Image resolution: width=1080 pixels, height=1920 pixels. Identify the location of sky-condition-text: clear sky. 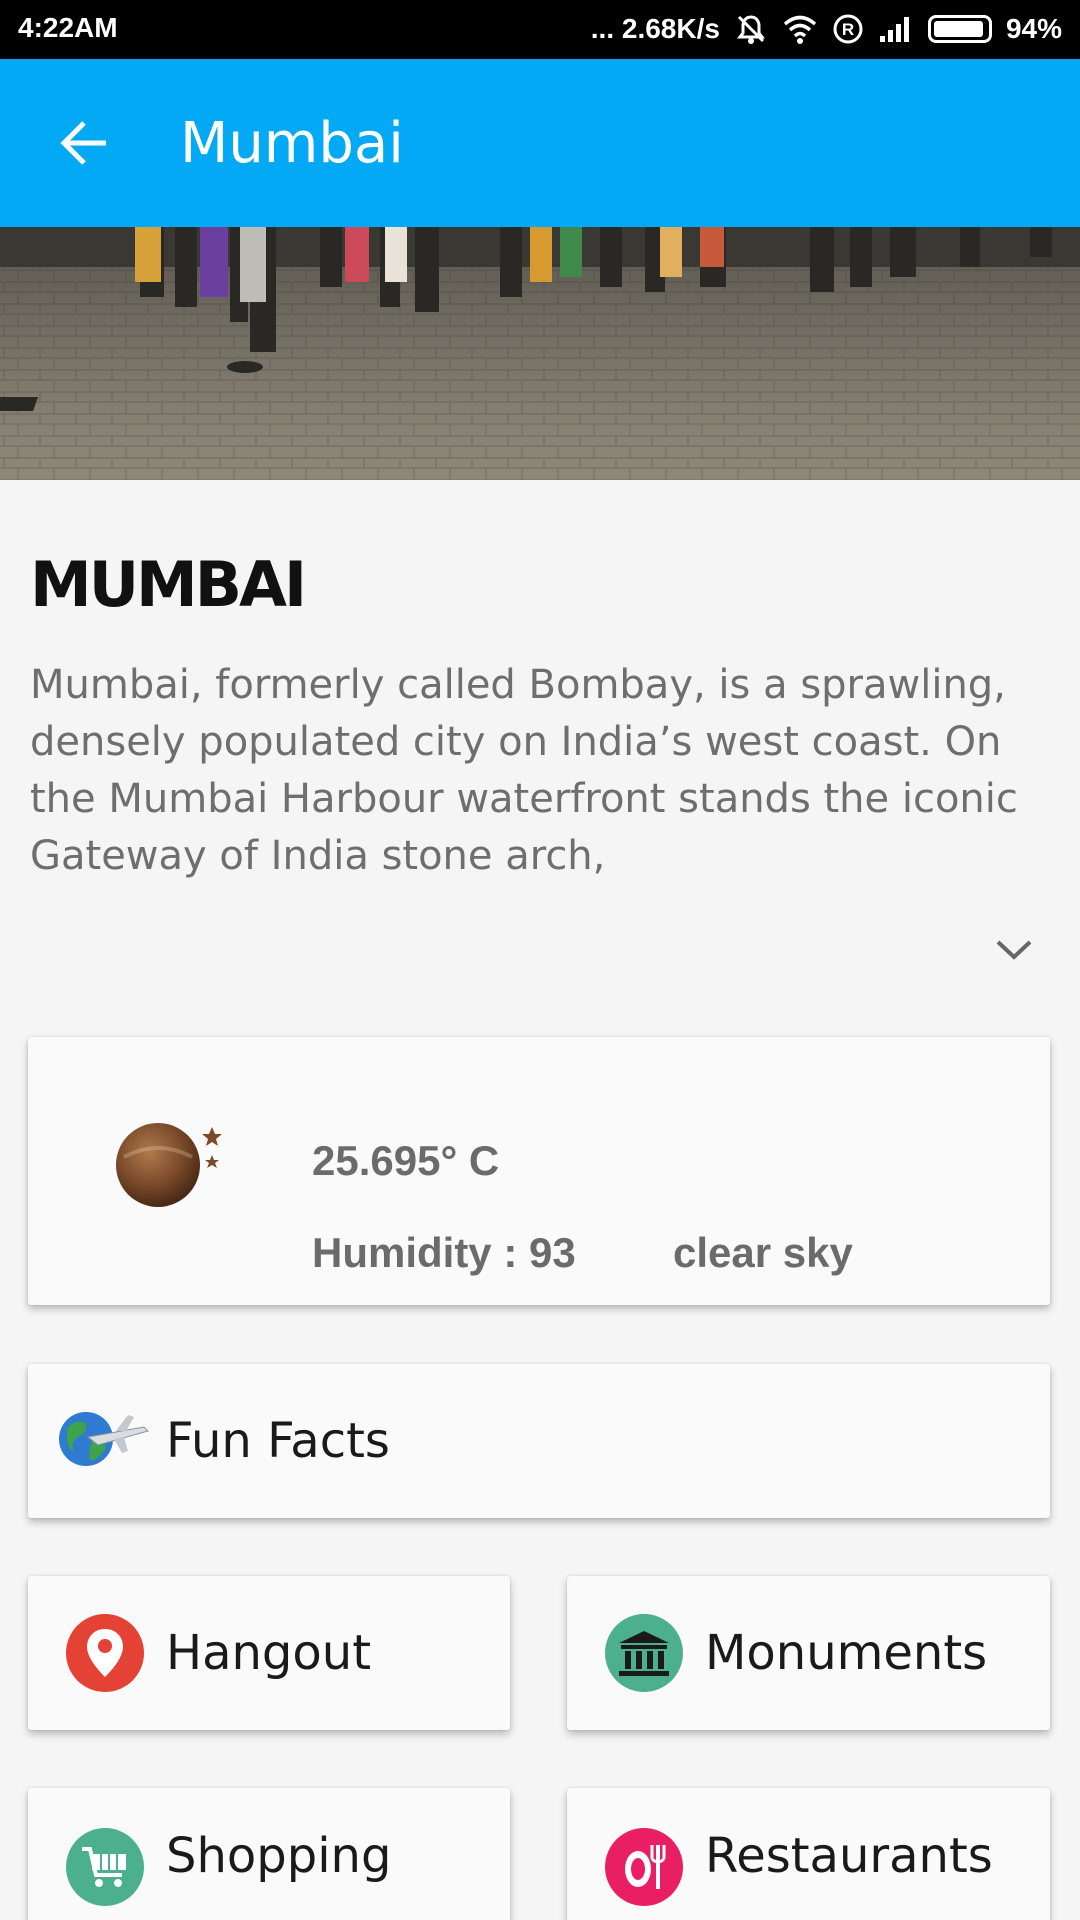
(763, 1252).